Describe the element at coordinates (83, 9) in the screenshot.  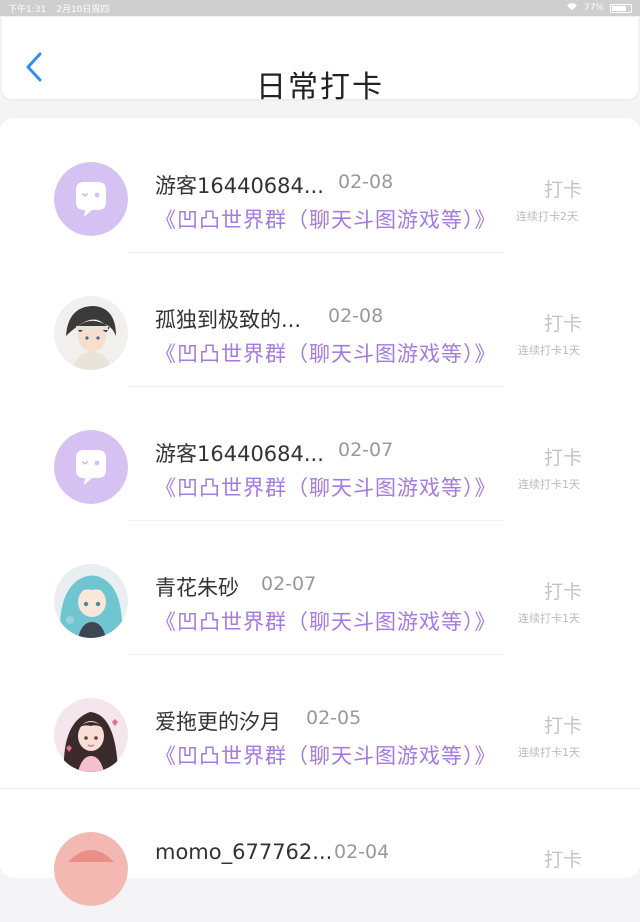
I see `status-date: 2月10日周四` at that location.